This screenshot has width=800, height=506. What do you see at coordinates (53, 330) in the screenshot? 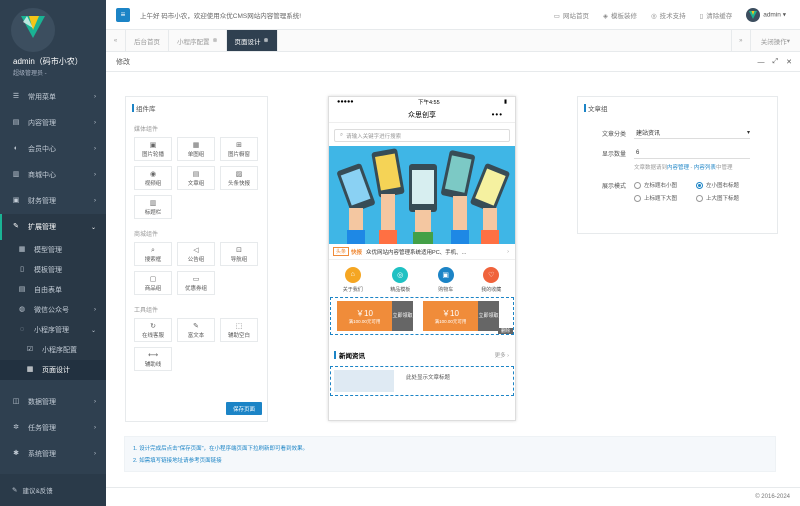
I see `sidebar-item-miniprogram: ◌ 小程序管理 ⌄` at bounding box center [53, 330].